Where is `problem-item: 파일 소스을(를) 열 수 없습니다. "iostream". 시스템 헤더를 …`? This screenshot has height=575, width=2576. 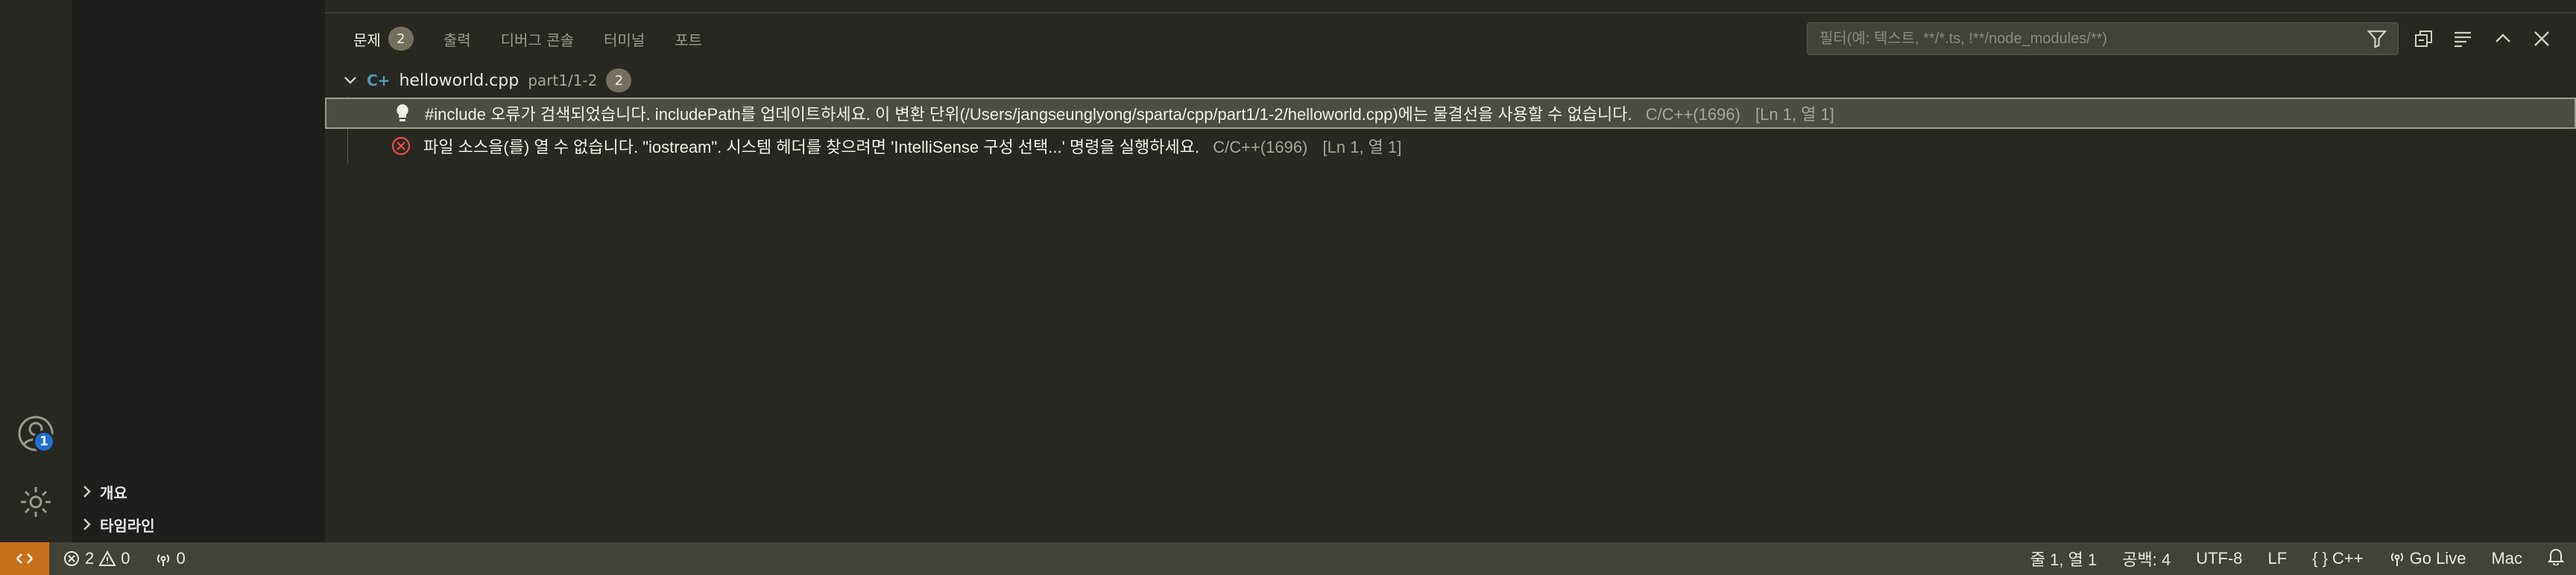 problem-item: 파일 소스을(를) 열 수 없습니다. "iostream". 시스템 헤더를 … is located at coordinates (1450, 146).